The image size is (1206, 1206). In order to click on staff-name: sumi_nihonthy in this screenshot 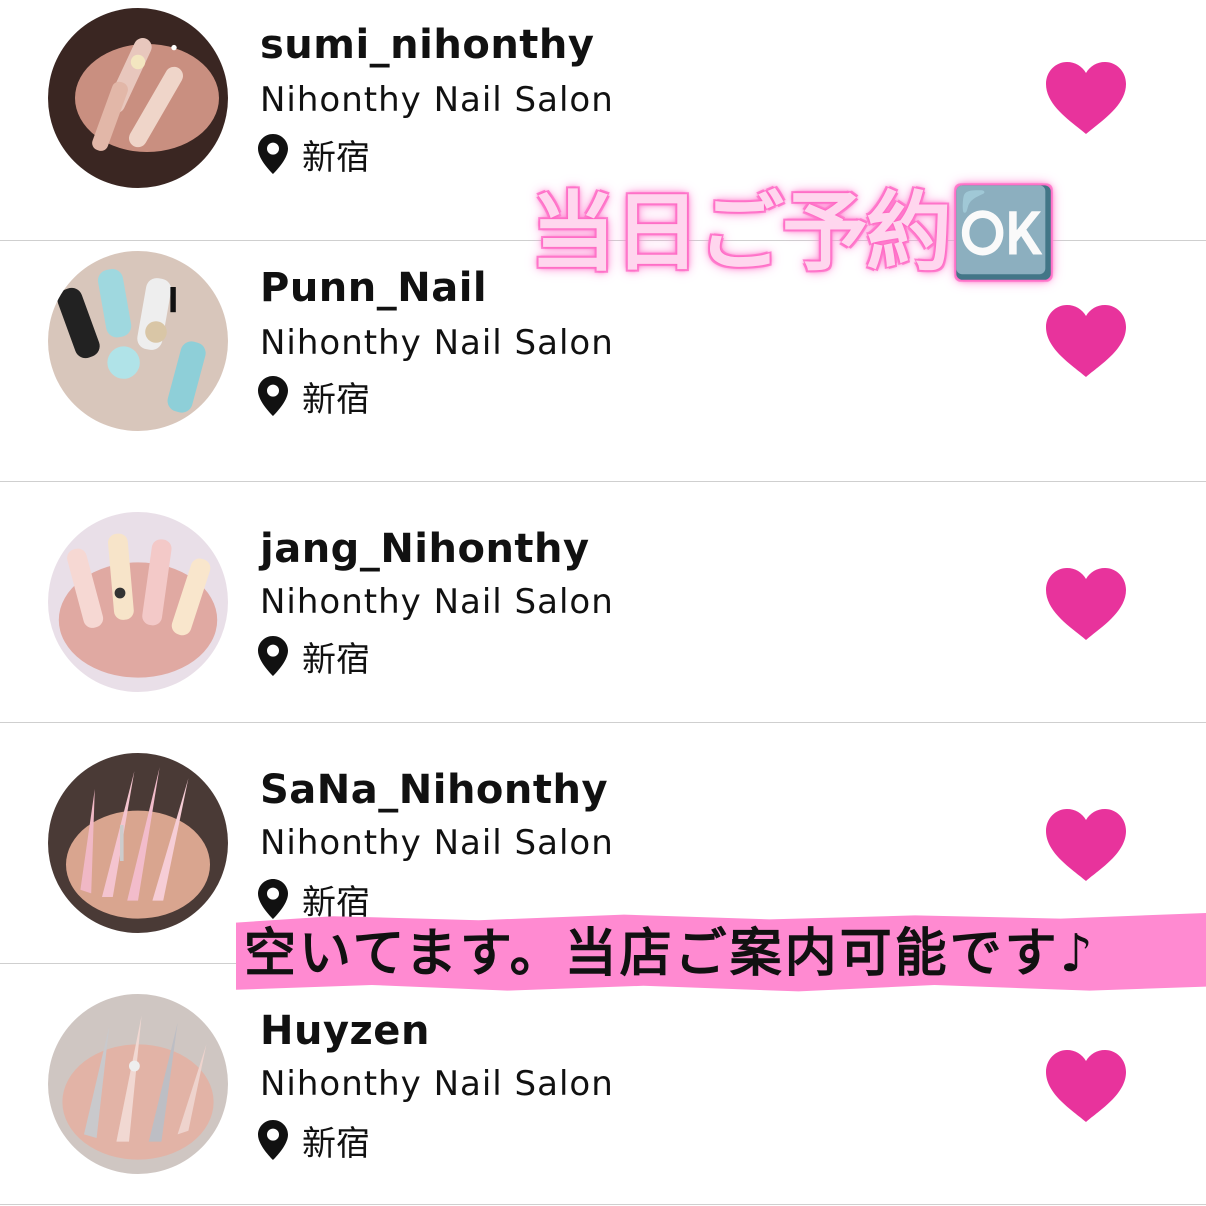, I will do `click(427, 45)`.